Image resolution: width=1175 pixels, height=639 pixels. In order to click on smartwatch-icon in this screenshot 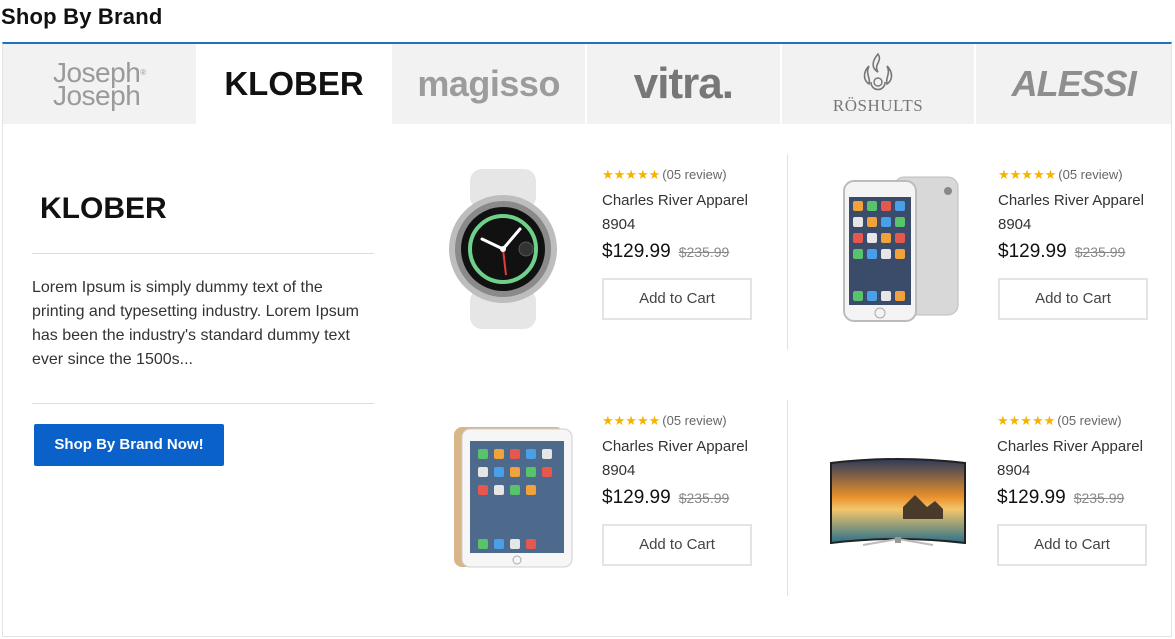, I will do `click(503, 249)`.